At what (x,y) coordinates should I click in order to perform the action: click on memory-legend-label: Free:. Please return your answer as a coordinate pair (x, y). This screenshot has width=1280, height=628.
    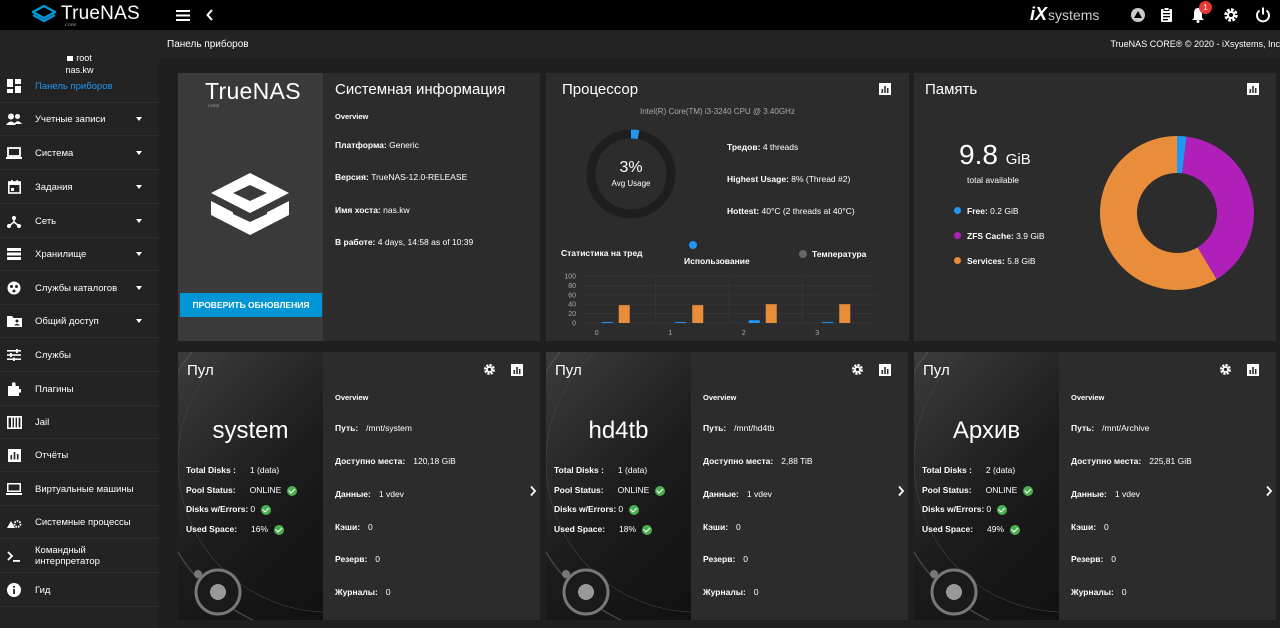
    Looking at the image, I should click on (977, 211).